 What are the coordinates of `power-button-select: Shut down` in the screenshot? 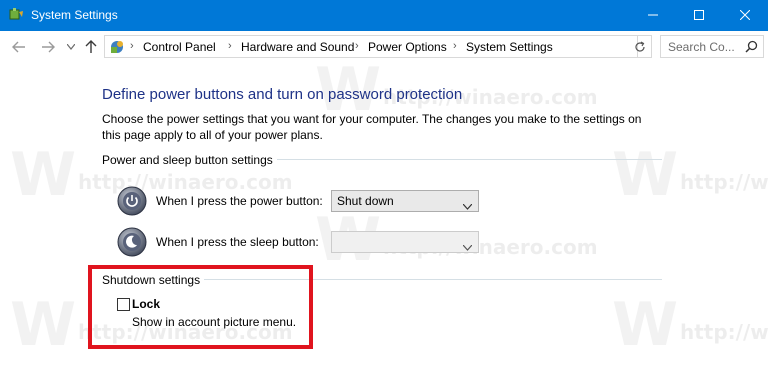 It's located at (405, 201).